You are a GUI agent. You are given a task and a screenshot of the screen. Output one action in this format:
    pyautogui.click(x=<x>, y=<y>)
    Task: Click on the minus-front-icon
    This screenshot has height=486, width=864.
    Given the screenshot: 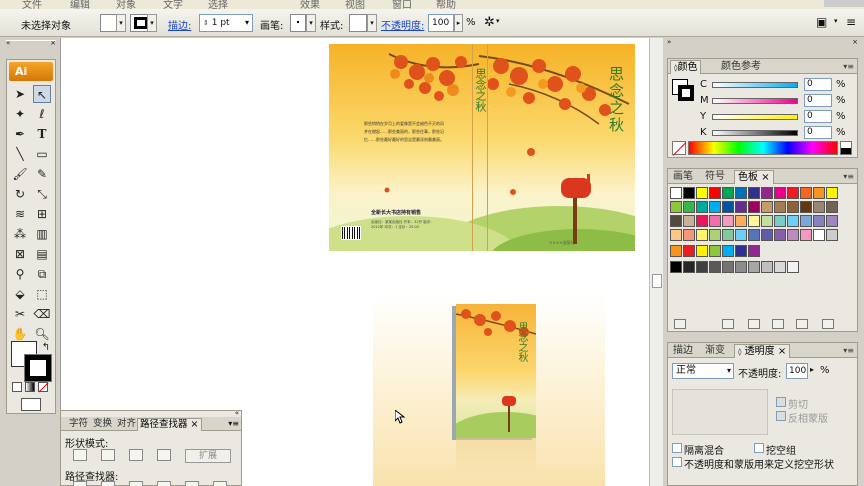 What is the action you would take?
    pyautogui.click(x=108, y=455)
    